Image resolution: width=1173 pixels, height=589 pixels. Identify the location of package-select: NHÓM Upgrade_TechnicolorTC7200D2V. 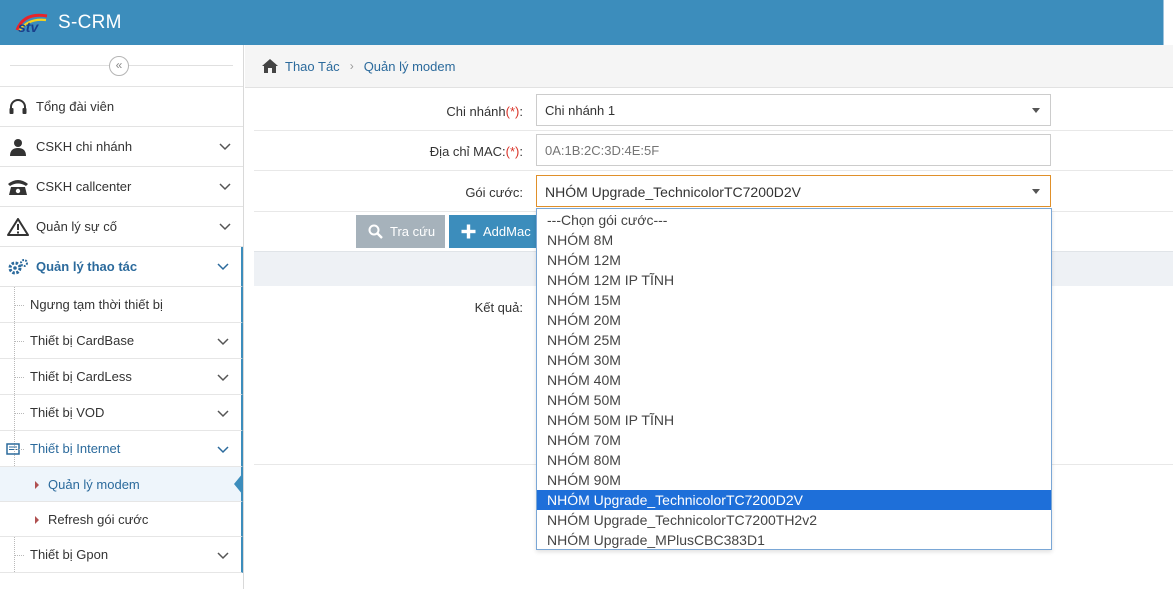
(793, 191).